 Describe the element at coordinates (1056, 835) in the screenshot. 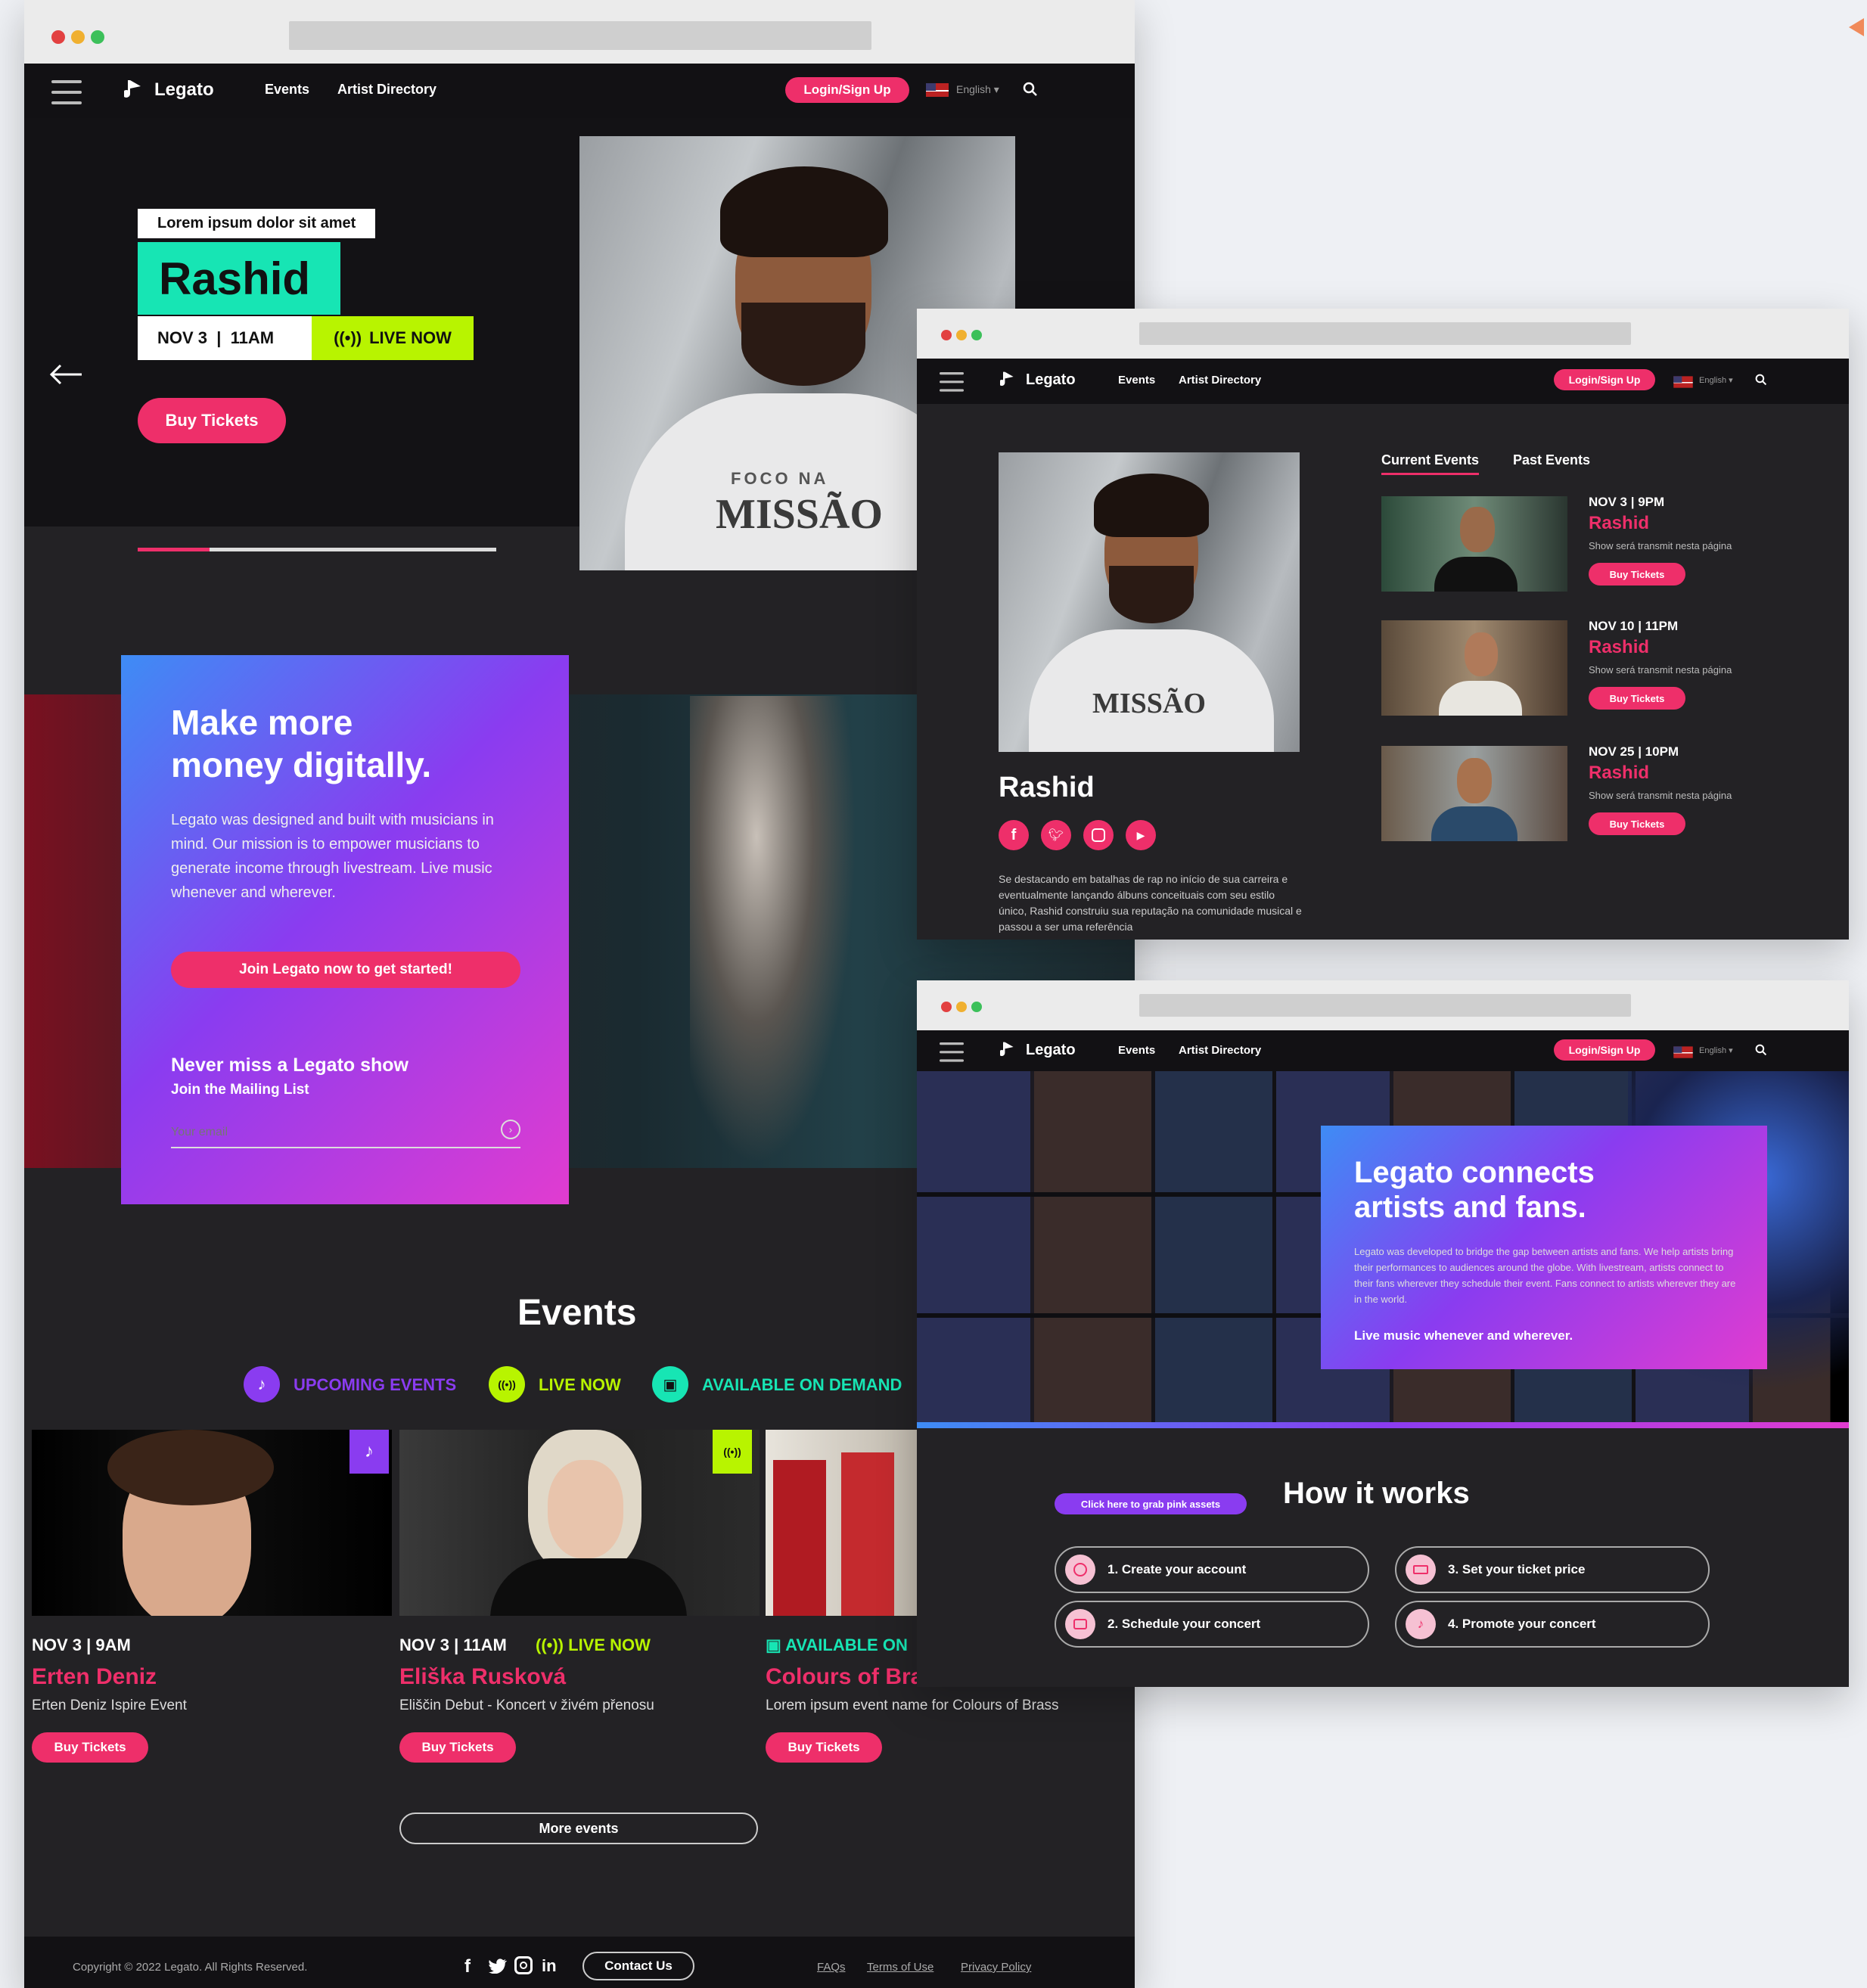

I see `twitter-icon: 🐦︎` at that location.